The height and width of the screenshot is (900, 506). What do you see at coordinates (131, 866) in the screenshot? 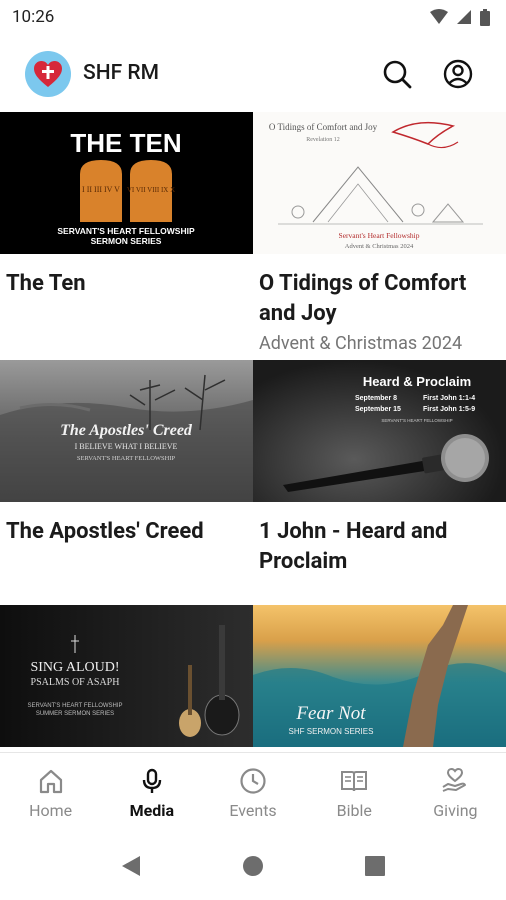
I see `back-icon` at bounding box center [131, 866].